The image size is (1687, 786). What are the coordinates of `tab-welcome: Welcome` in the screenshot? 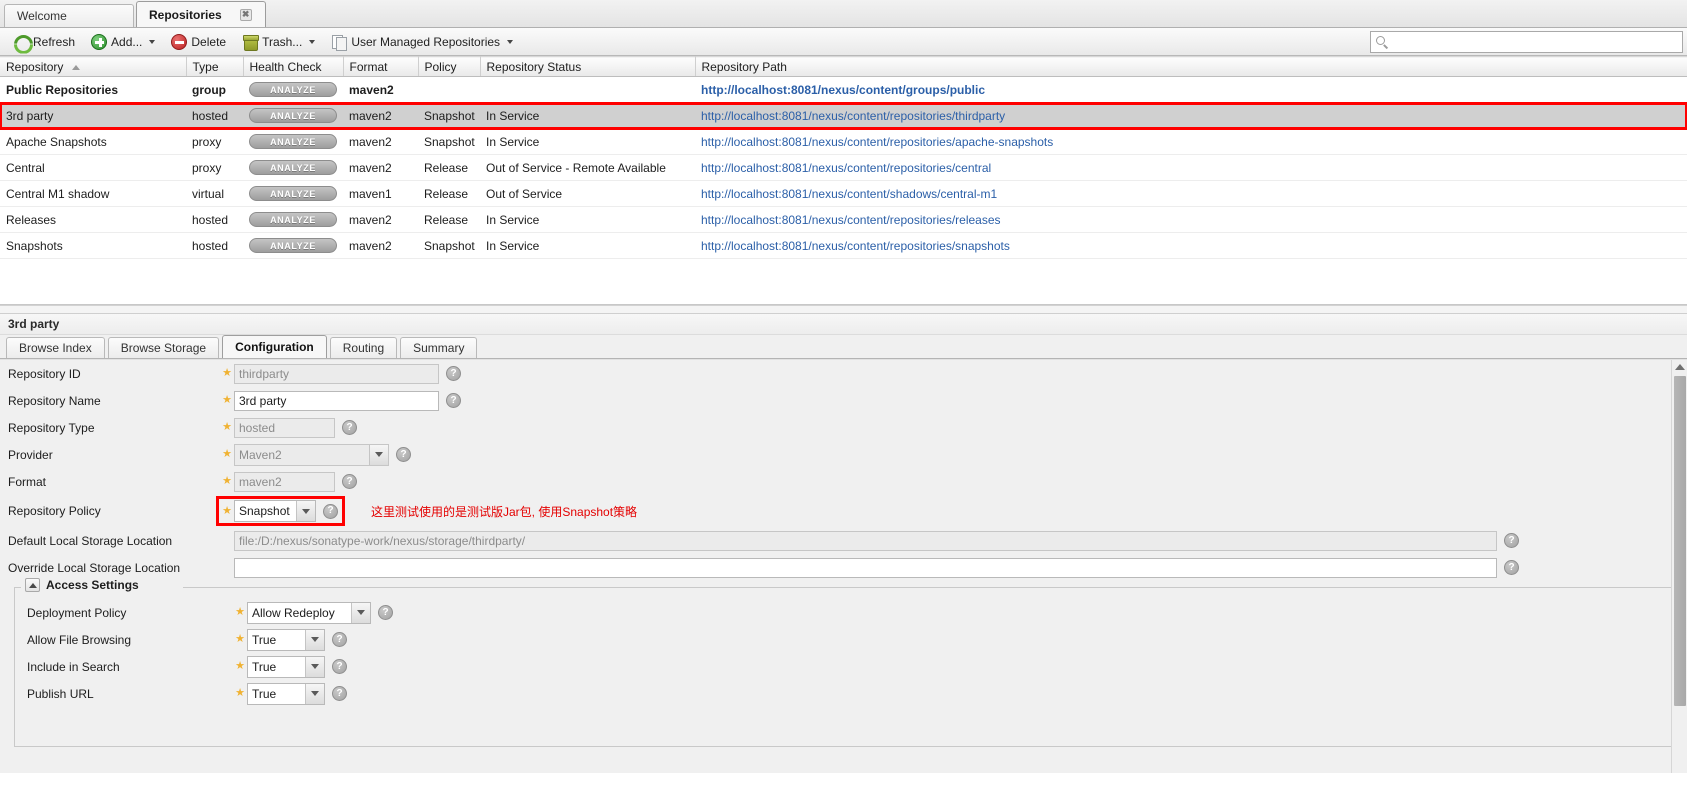 It's located at (69, 15).